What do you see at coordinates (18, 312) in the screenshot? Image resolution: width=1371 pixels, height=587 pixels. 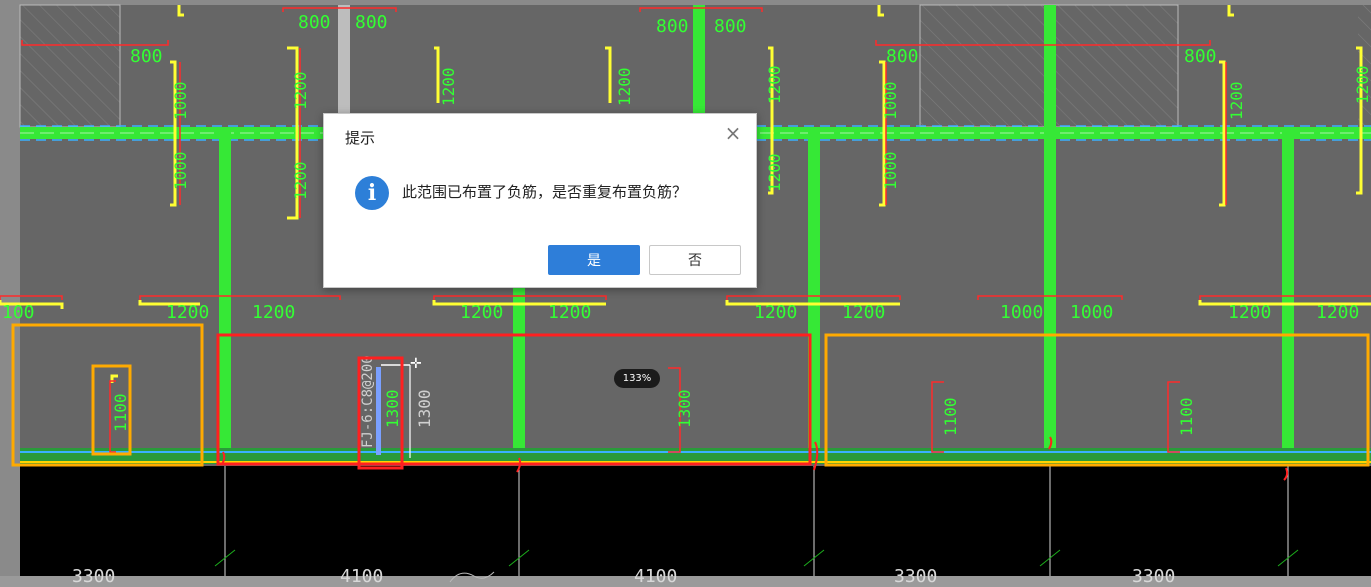 I see `dim-value: 100` at bounding box center [18, 312].